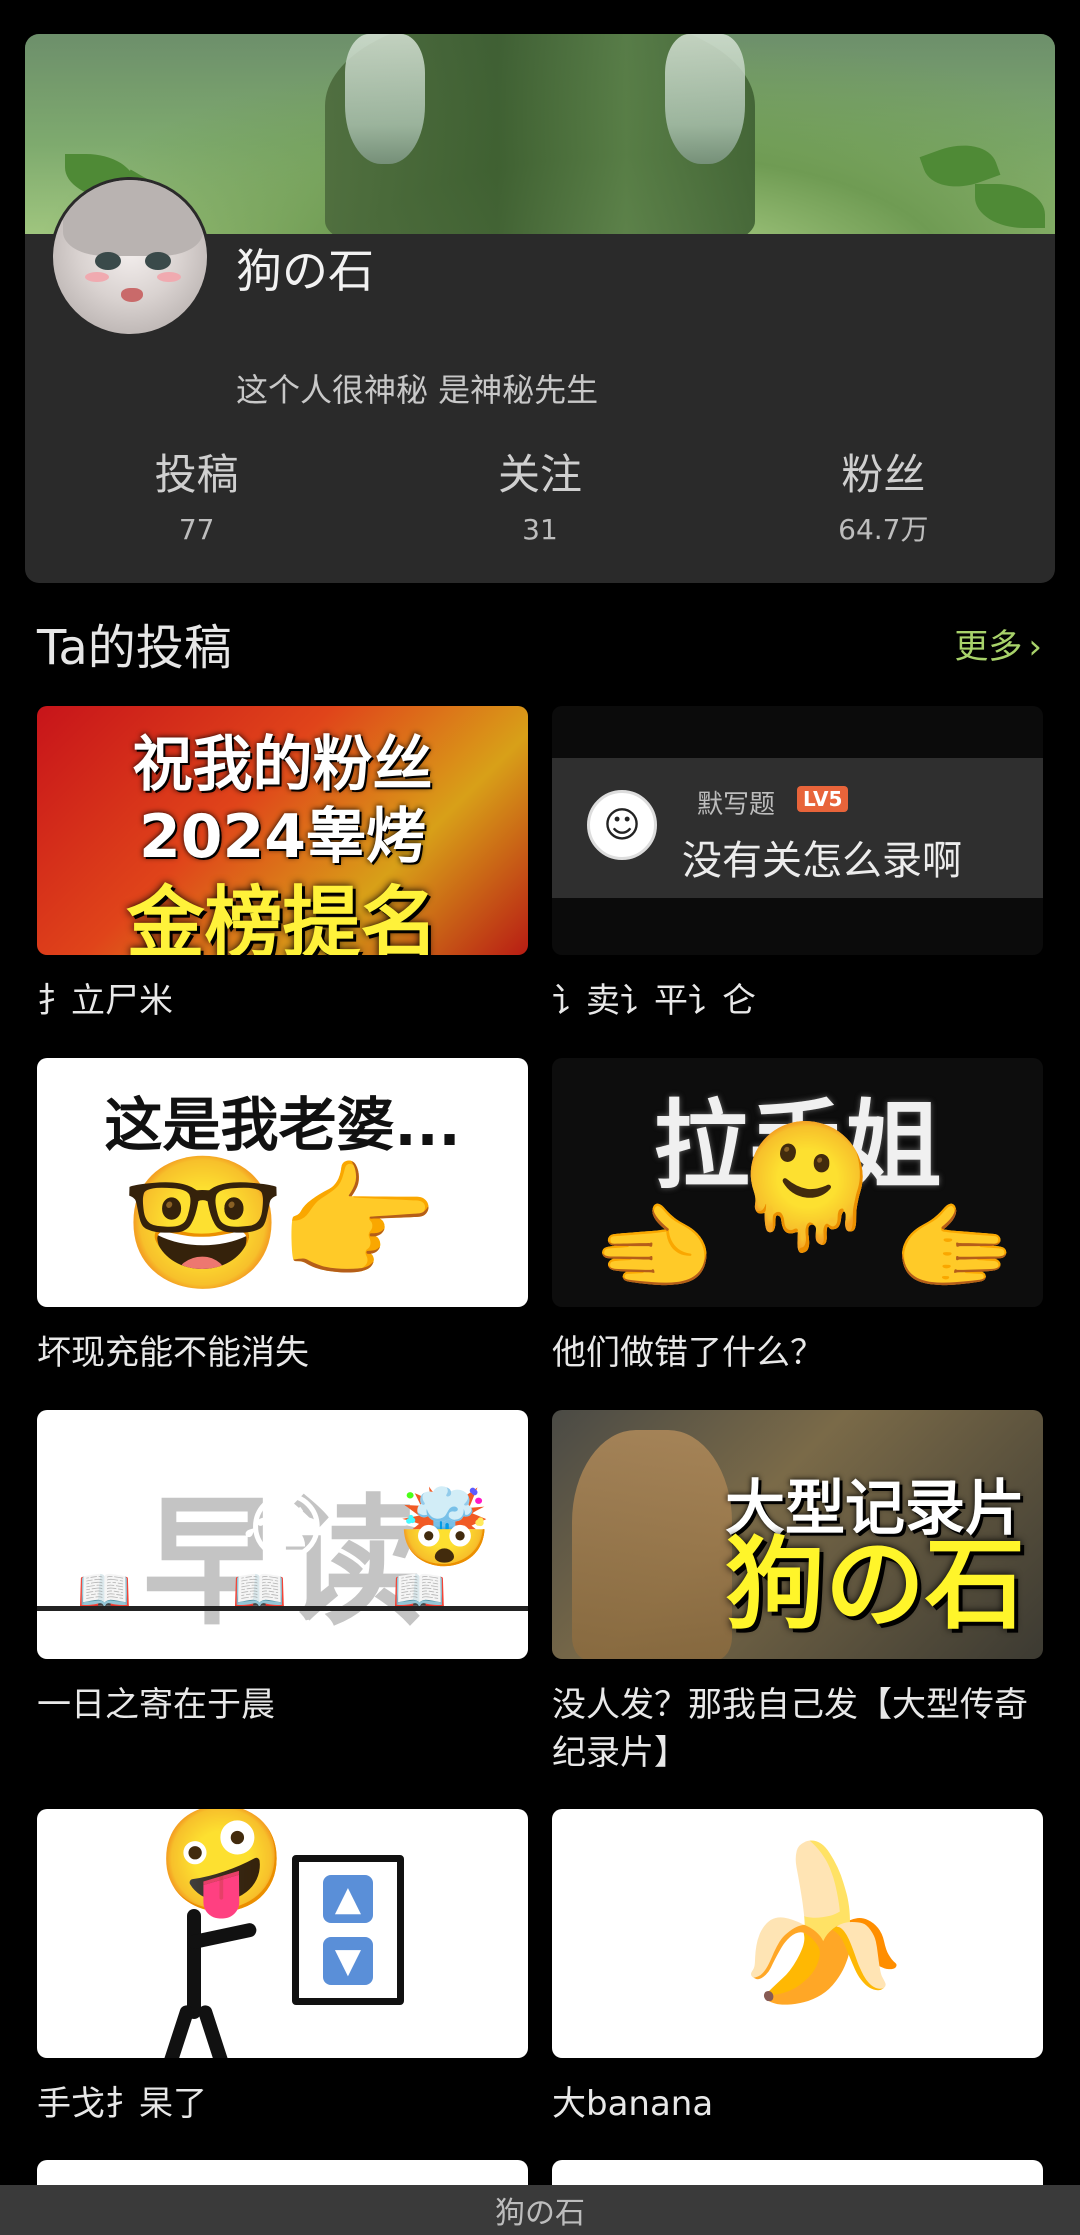 The width and height of the screenshot is (1080, 2235). I want to click on comment-bubble: ☺ 默写题 LV5 没有关怎么录啊, so click(797, 828).